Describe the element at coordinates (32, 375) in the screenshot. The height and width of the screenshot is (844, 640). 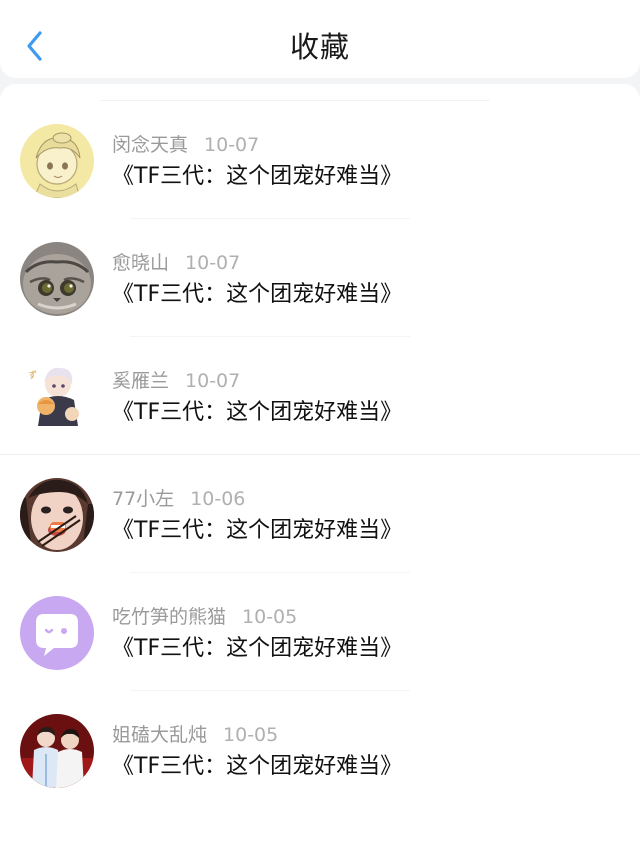
I see `svg-text: ず` at that location.